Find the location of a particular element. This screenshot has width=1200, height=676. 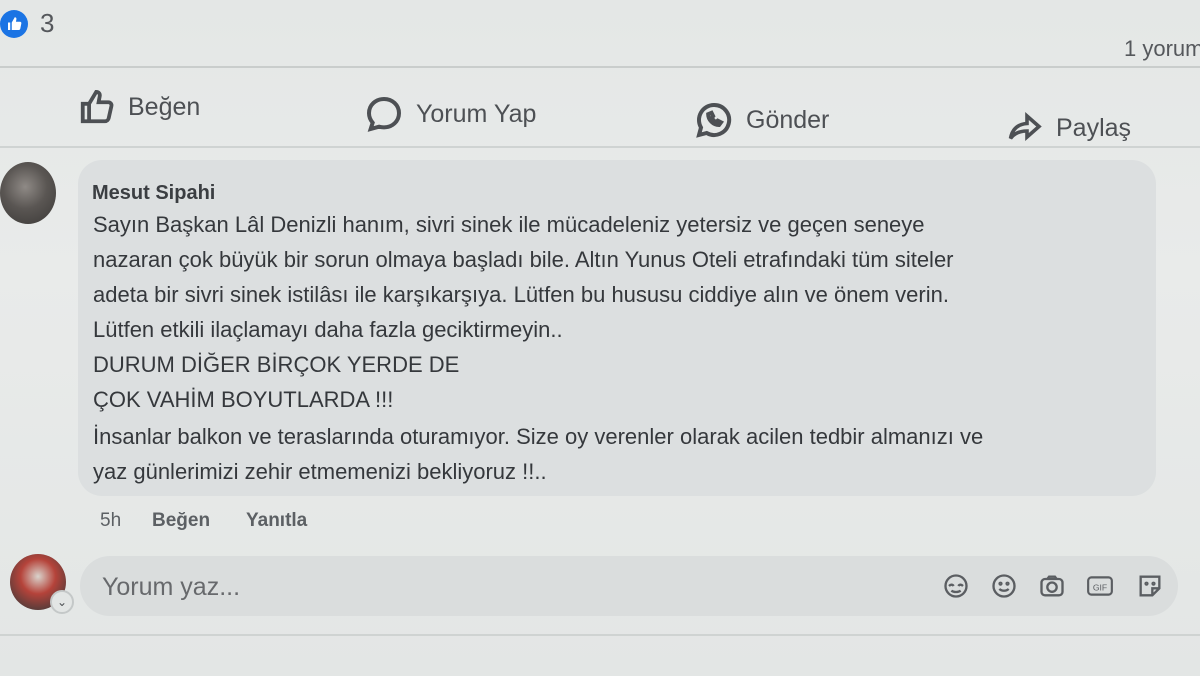

comment-input is located at coordinates (502, 587).